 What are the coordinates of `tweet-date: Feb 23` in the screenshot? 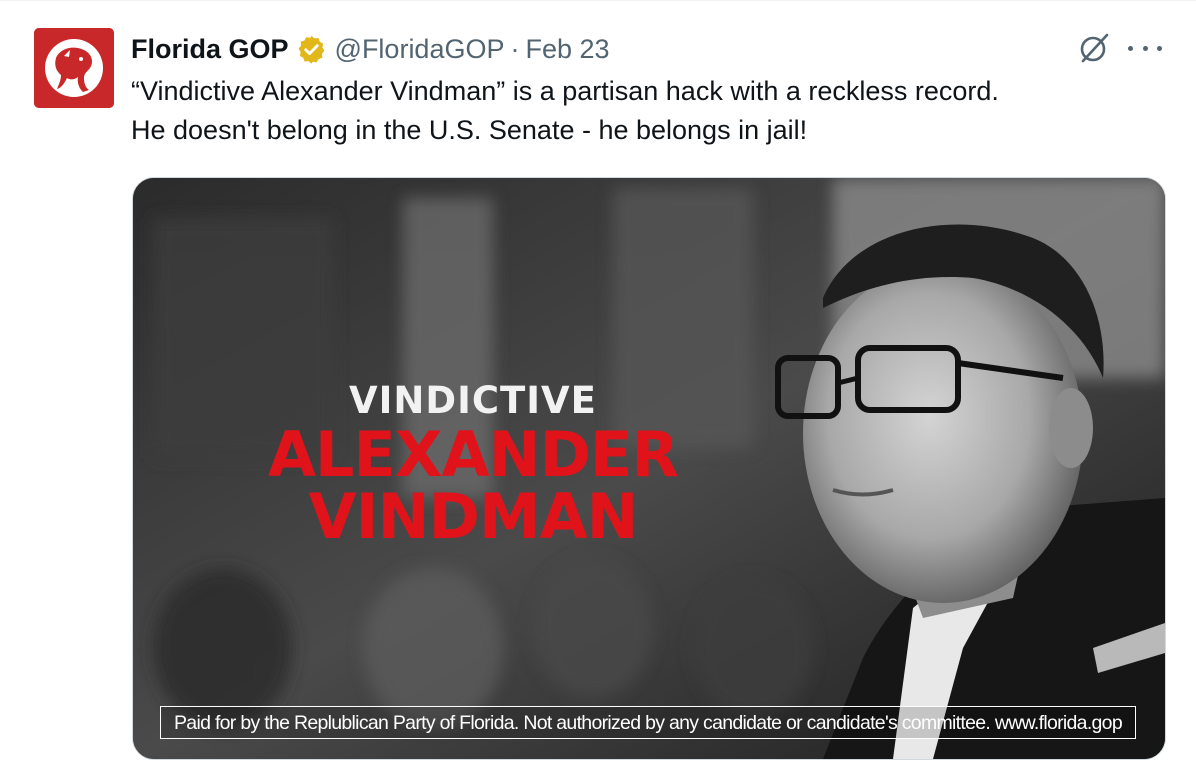 It's located at (567, 49).